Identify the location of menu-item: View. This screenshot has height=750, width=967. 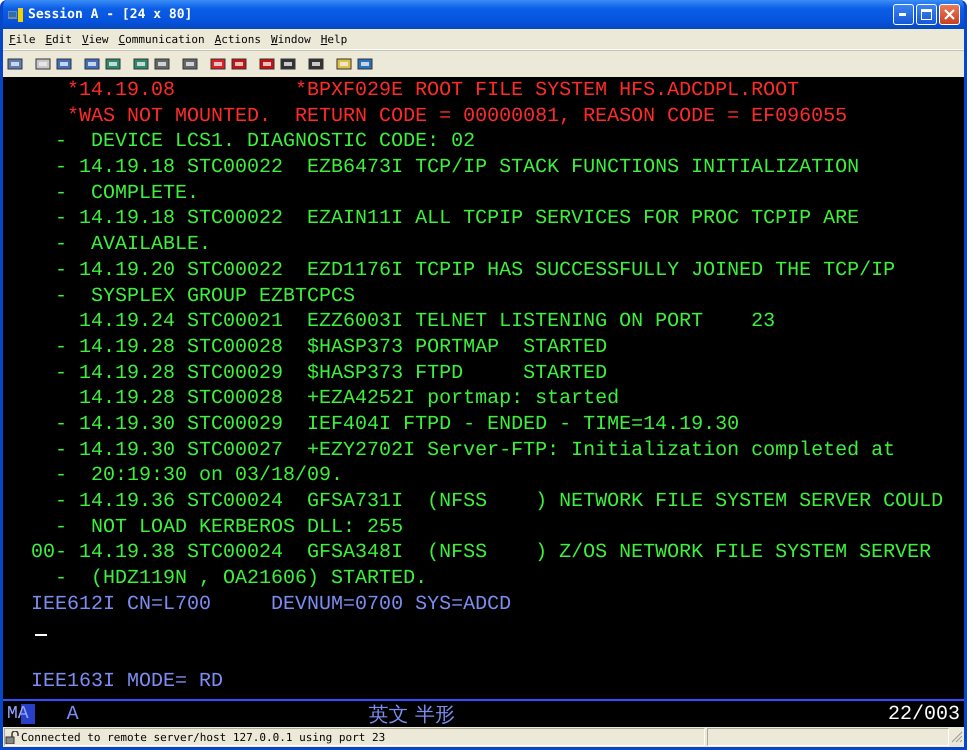
(95, 39).